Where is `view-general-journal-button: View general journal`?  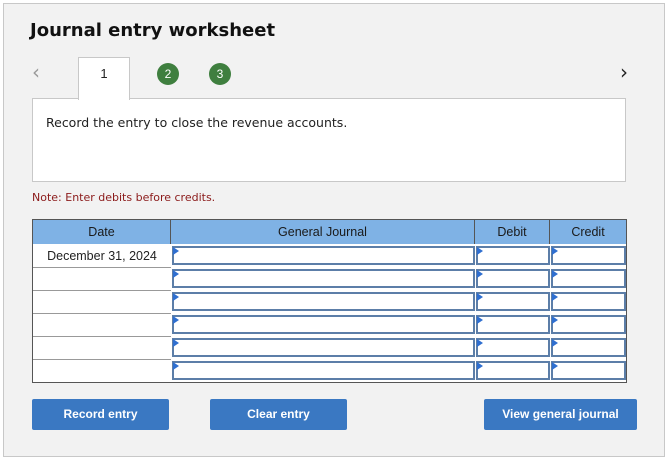 view-general-journal-button: View general journal is located at coordinates (560, 414).